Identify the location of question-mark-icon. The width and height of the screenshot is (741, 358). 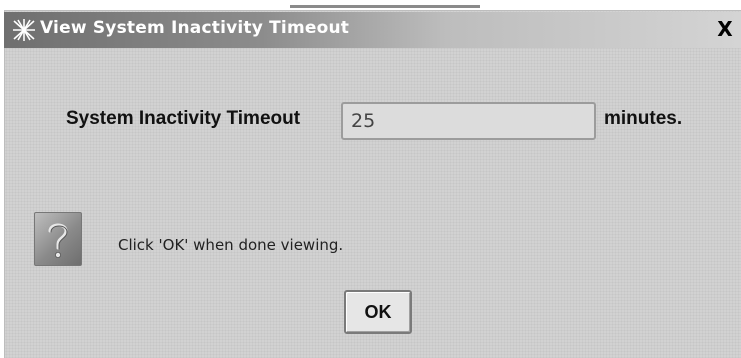
(58, 239).